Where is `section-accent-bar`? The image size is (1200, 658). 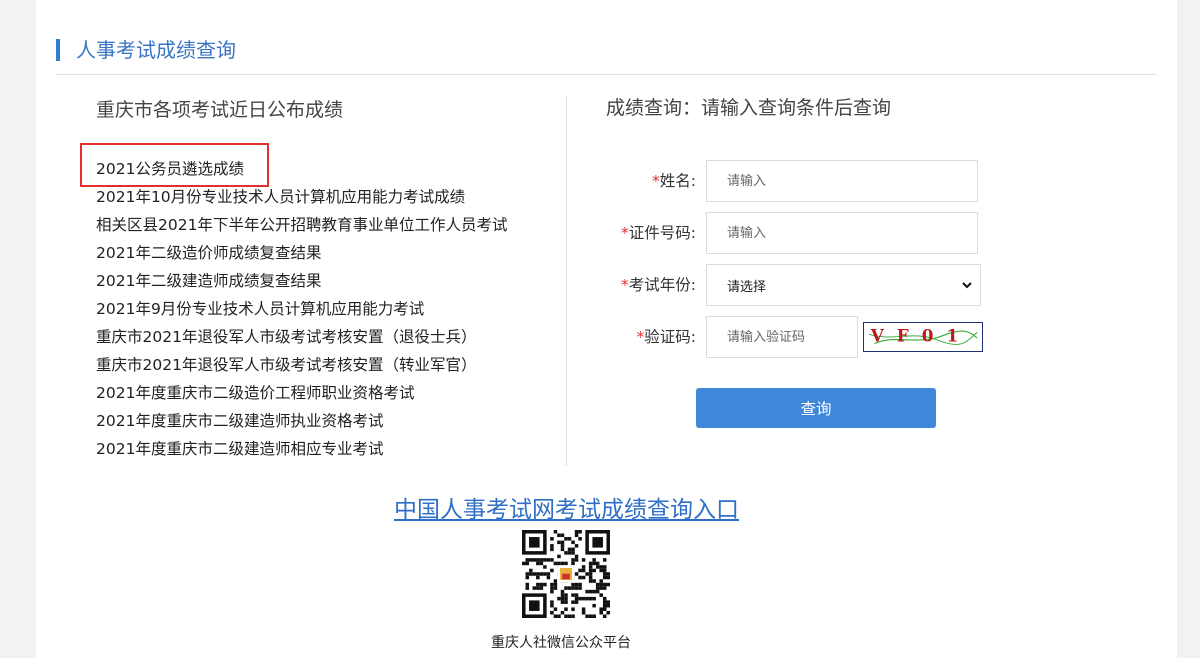
section-accent-bar is located at coordinates (58, 50).